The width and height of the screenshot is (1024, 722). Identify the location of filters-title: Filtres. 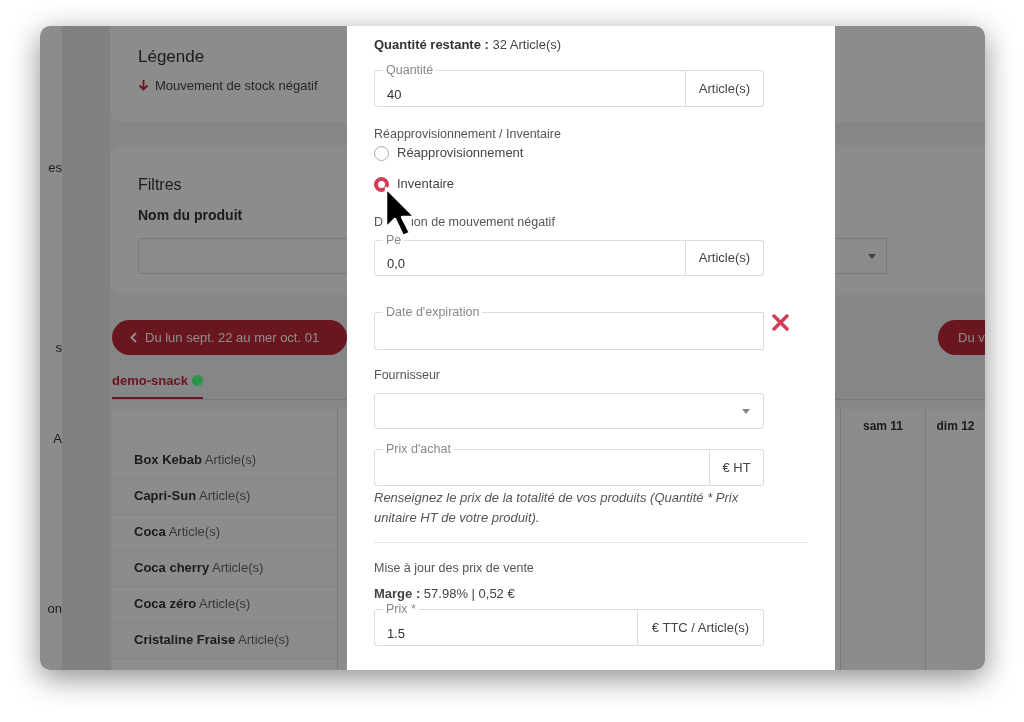
(160, 185).